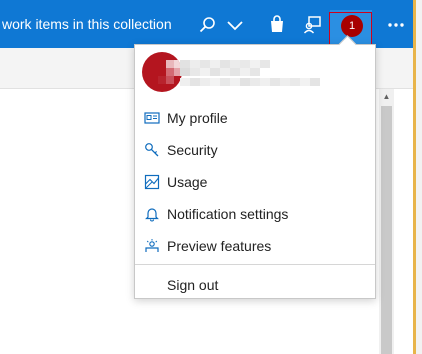 This screenshot has width=422, height=354. Describe the element at coordinates (152, 182) in the screenshot. I see `usage-icon` at that location.